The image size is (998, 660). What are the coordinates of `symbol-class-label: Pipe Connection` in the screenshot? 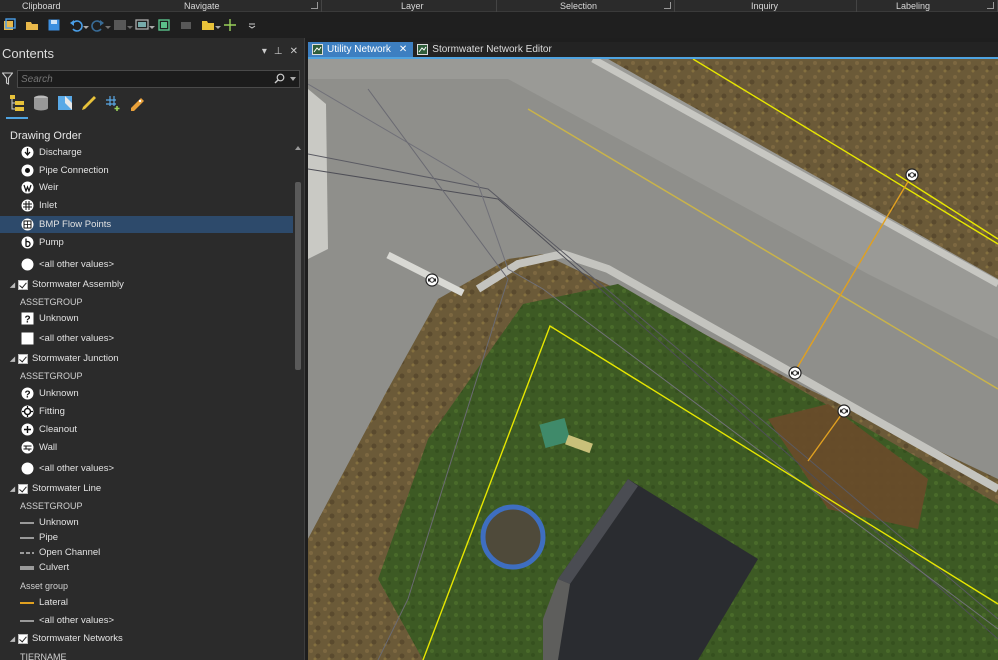 It's located at (74, 170).